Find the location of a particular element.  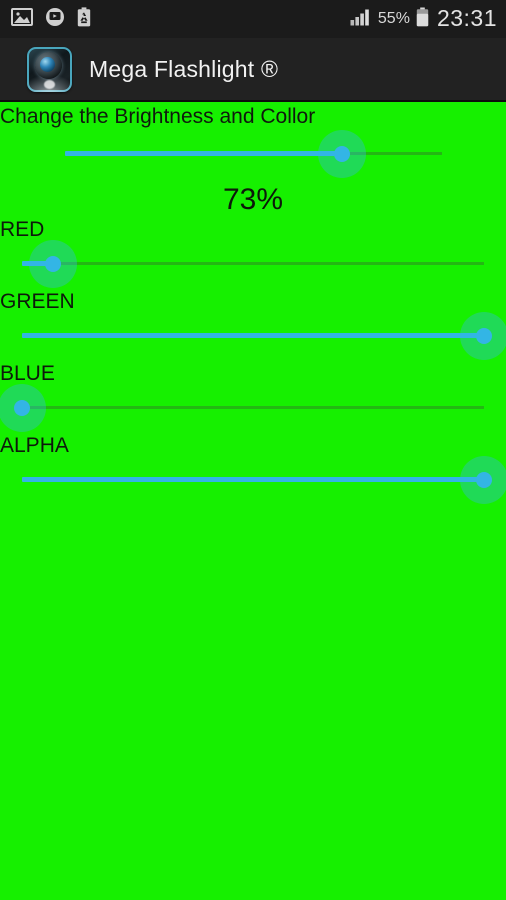

red-slider-thumb is located at coordinates (52, 264).